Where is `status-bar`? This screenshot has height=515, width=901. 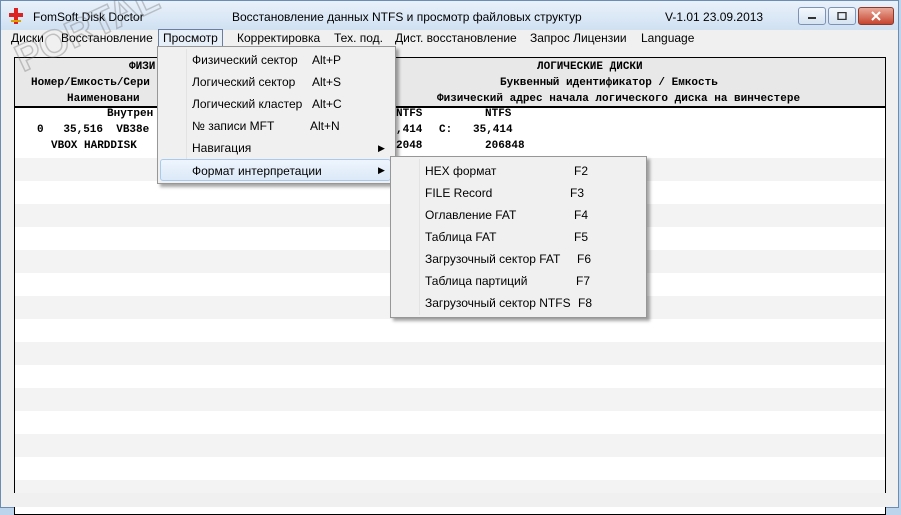
status-bar is located at coordinates (449, 500).